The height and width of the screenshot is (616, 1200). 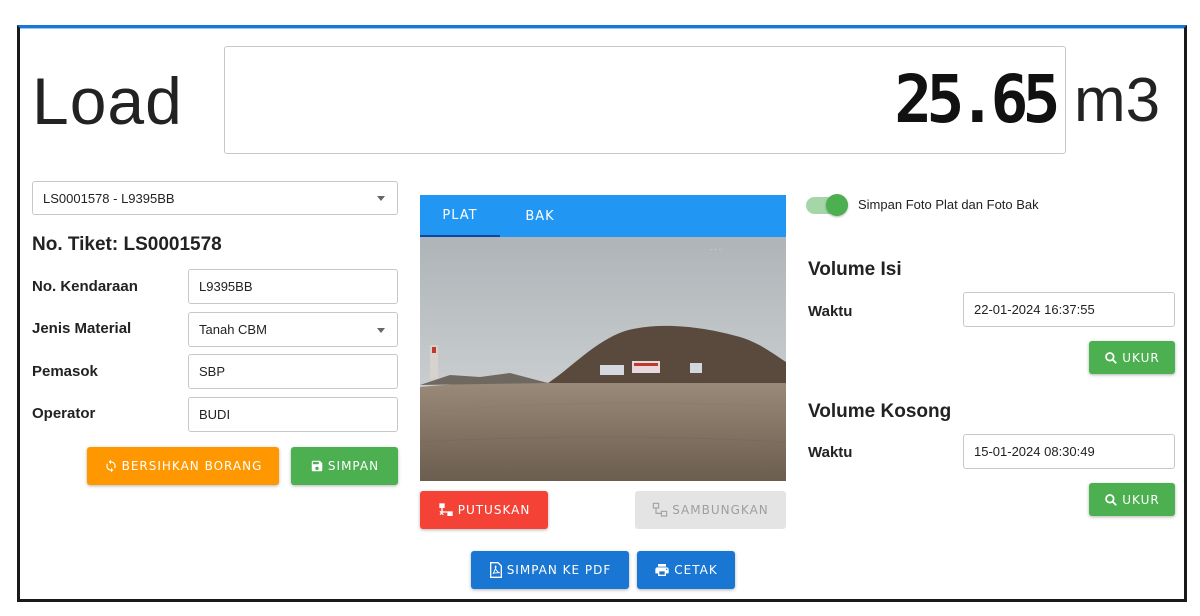 I want to click on supplier-field: SBP, so click(x=293, y=371).